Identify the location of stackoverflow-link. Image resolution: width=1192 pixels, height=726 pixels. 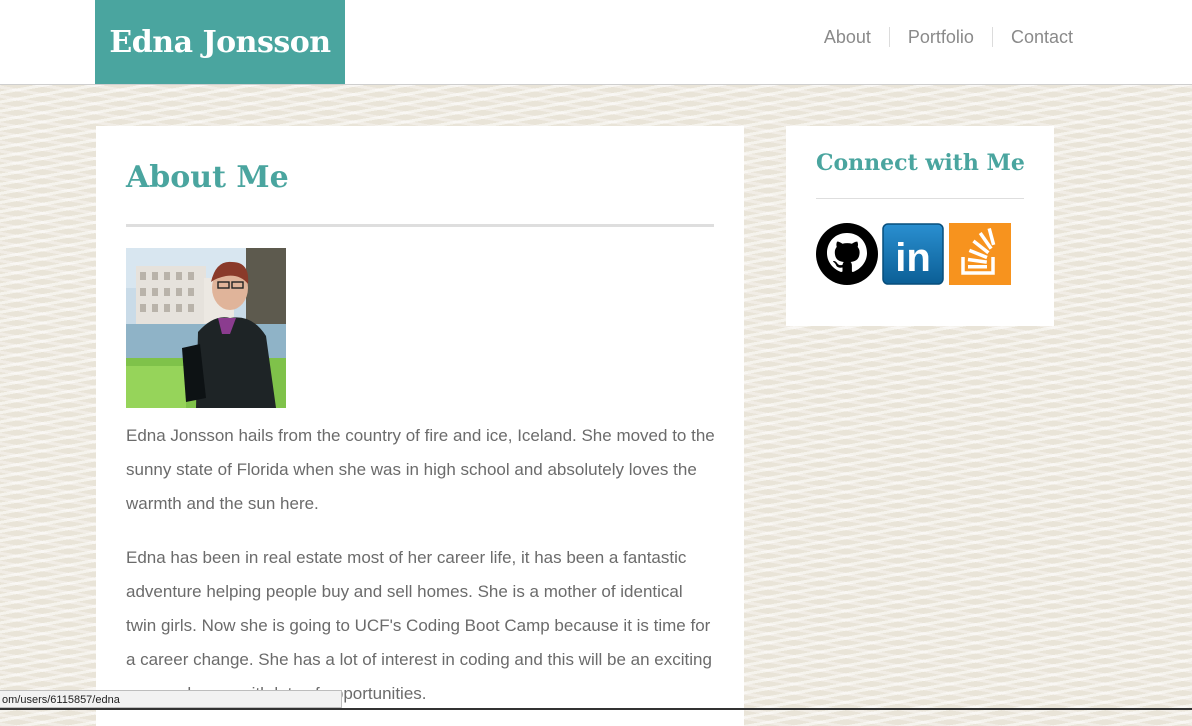
(980, 254).